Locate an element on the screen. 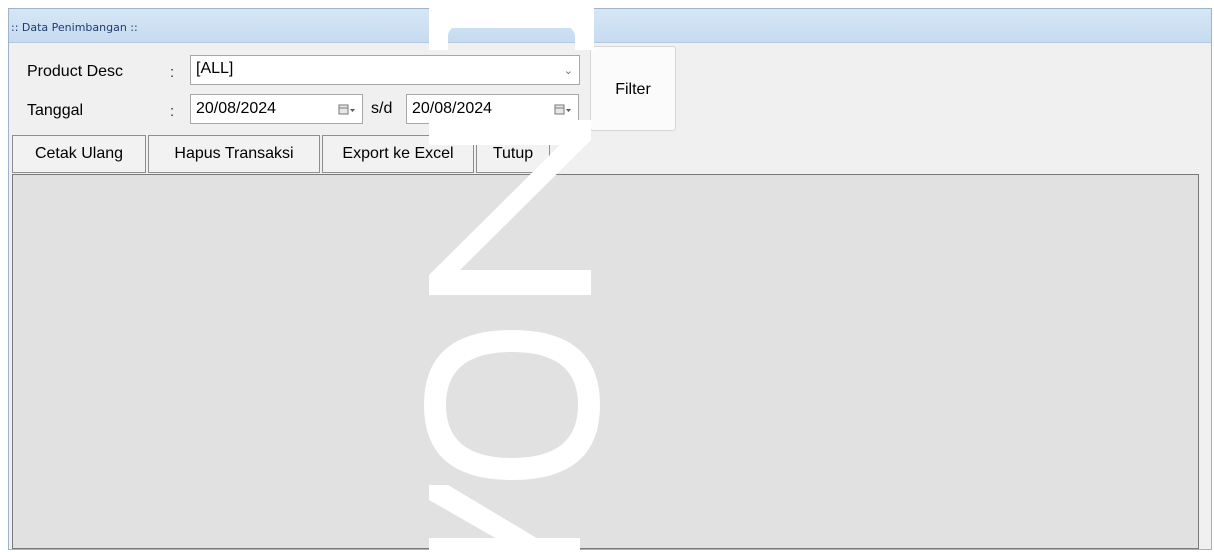 This screenshot has width=1214, height=552. date-to-picker: 20/08/2024 is located at coordinates (492, 109).